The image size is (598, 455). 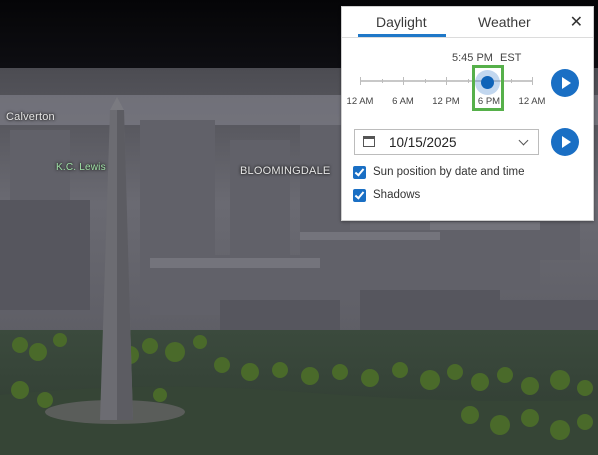 I want to click on chevron-down-icon, so click(x=523, y=140).